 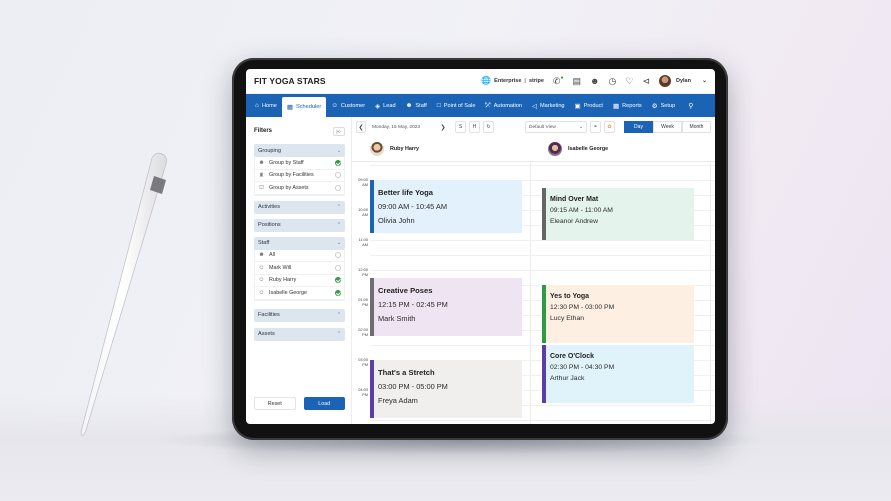 I want to click on view-month-button: Month, so click(x=696, y=127).